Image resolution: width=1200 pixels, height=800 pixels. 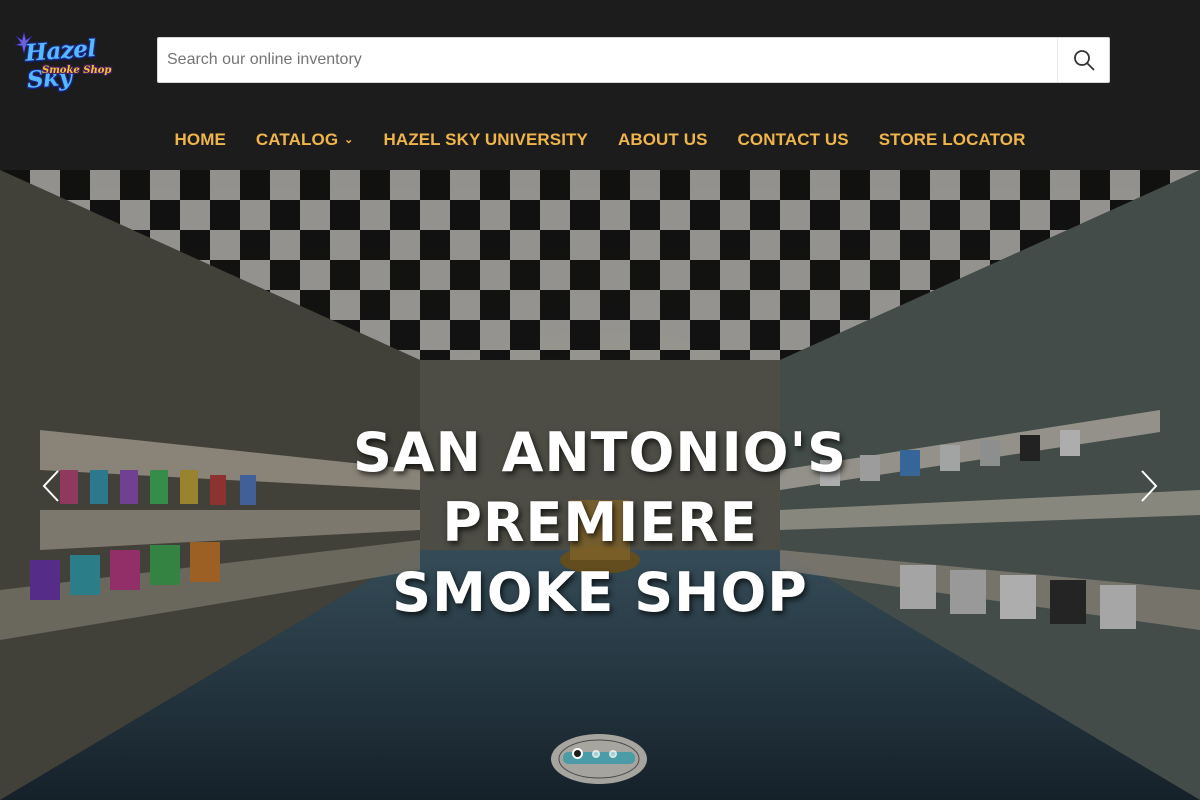 What do you see at coordinates (608, 60) in the screenshot?
I see `search-input` at bounding box center [608, 60].